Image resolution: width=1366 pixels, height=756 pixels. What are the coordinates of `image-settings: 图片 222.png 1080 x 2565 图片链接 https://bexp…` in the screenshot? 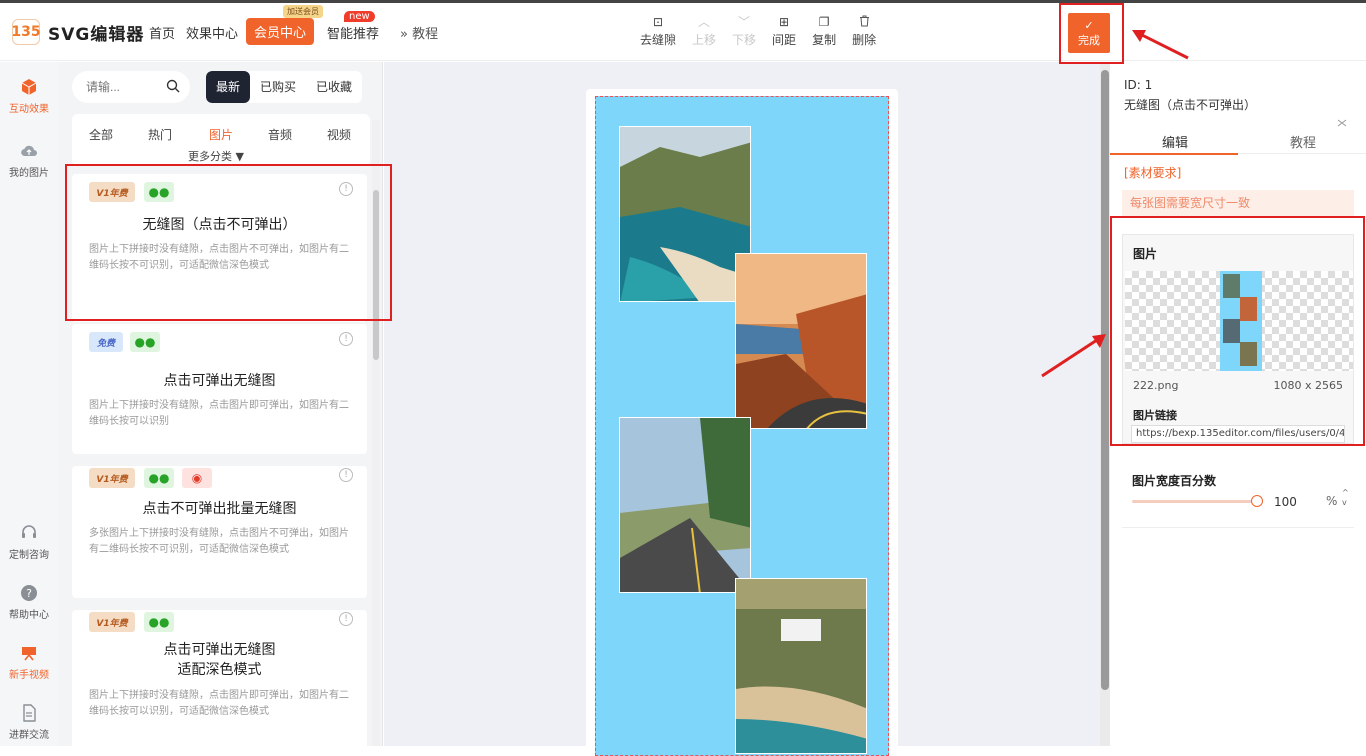 It's located at (1238, 339).